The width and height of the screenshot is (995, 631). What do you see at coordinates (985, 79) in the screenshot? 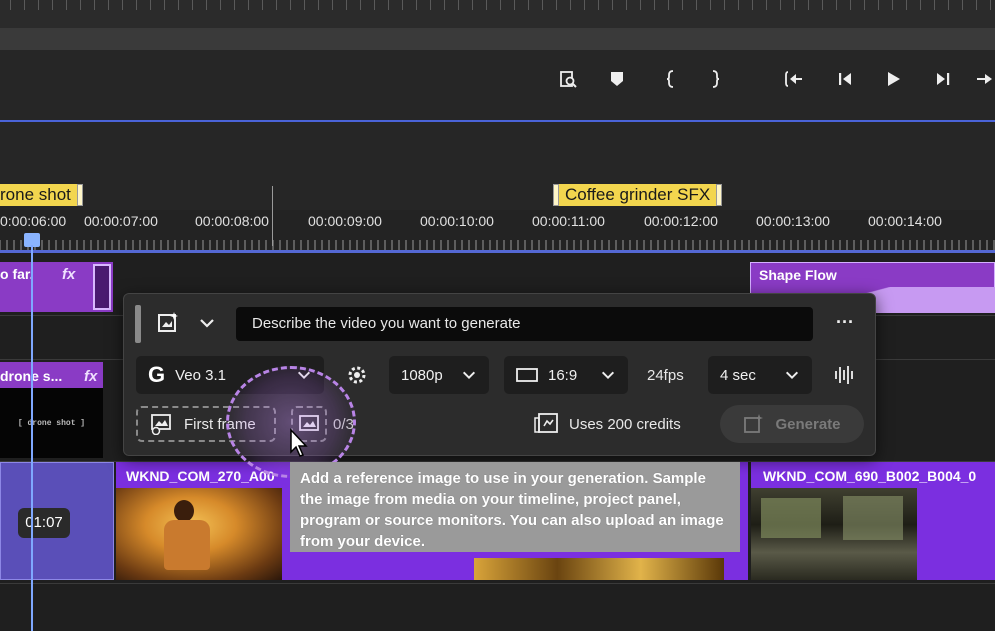
I see `go-to-out-icon` at bounding box center [985, 79].